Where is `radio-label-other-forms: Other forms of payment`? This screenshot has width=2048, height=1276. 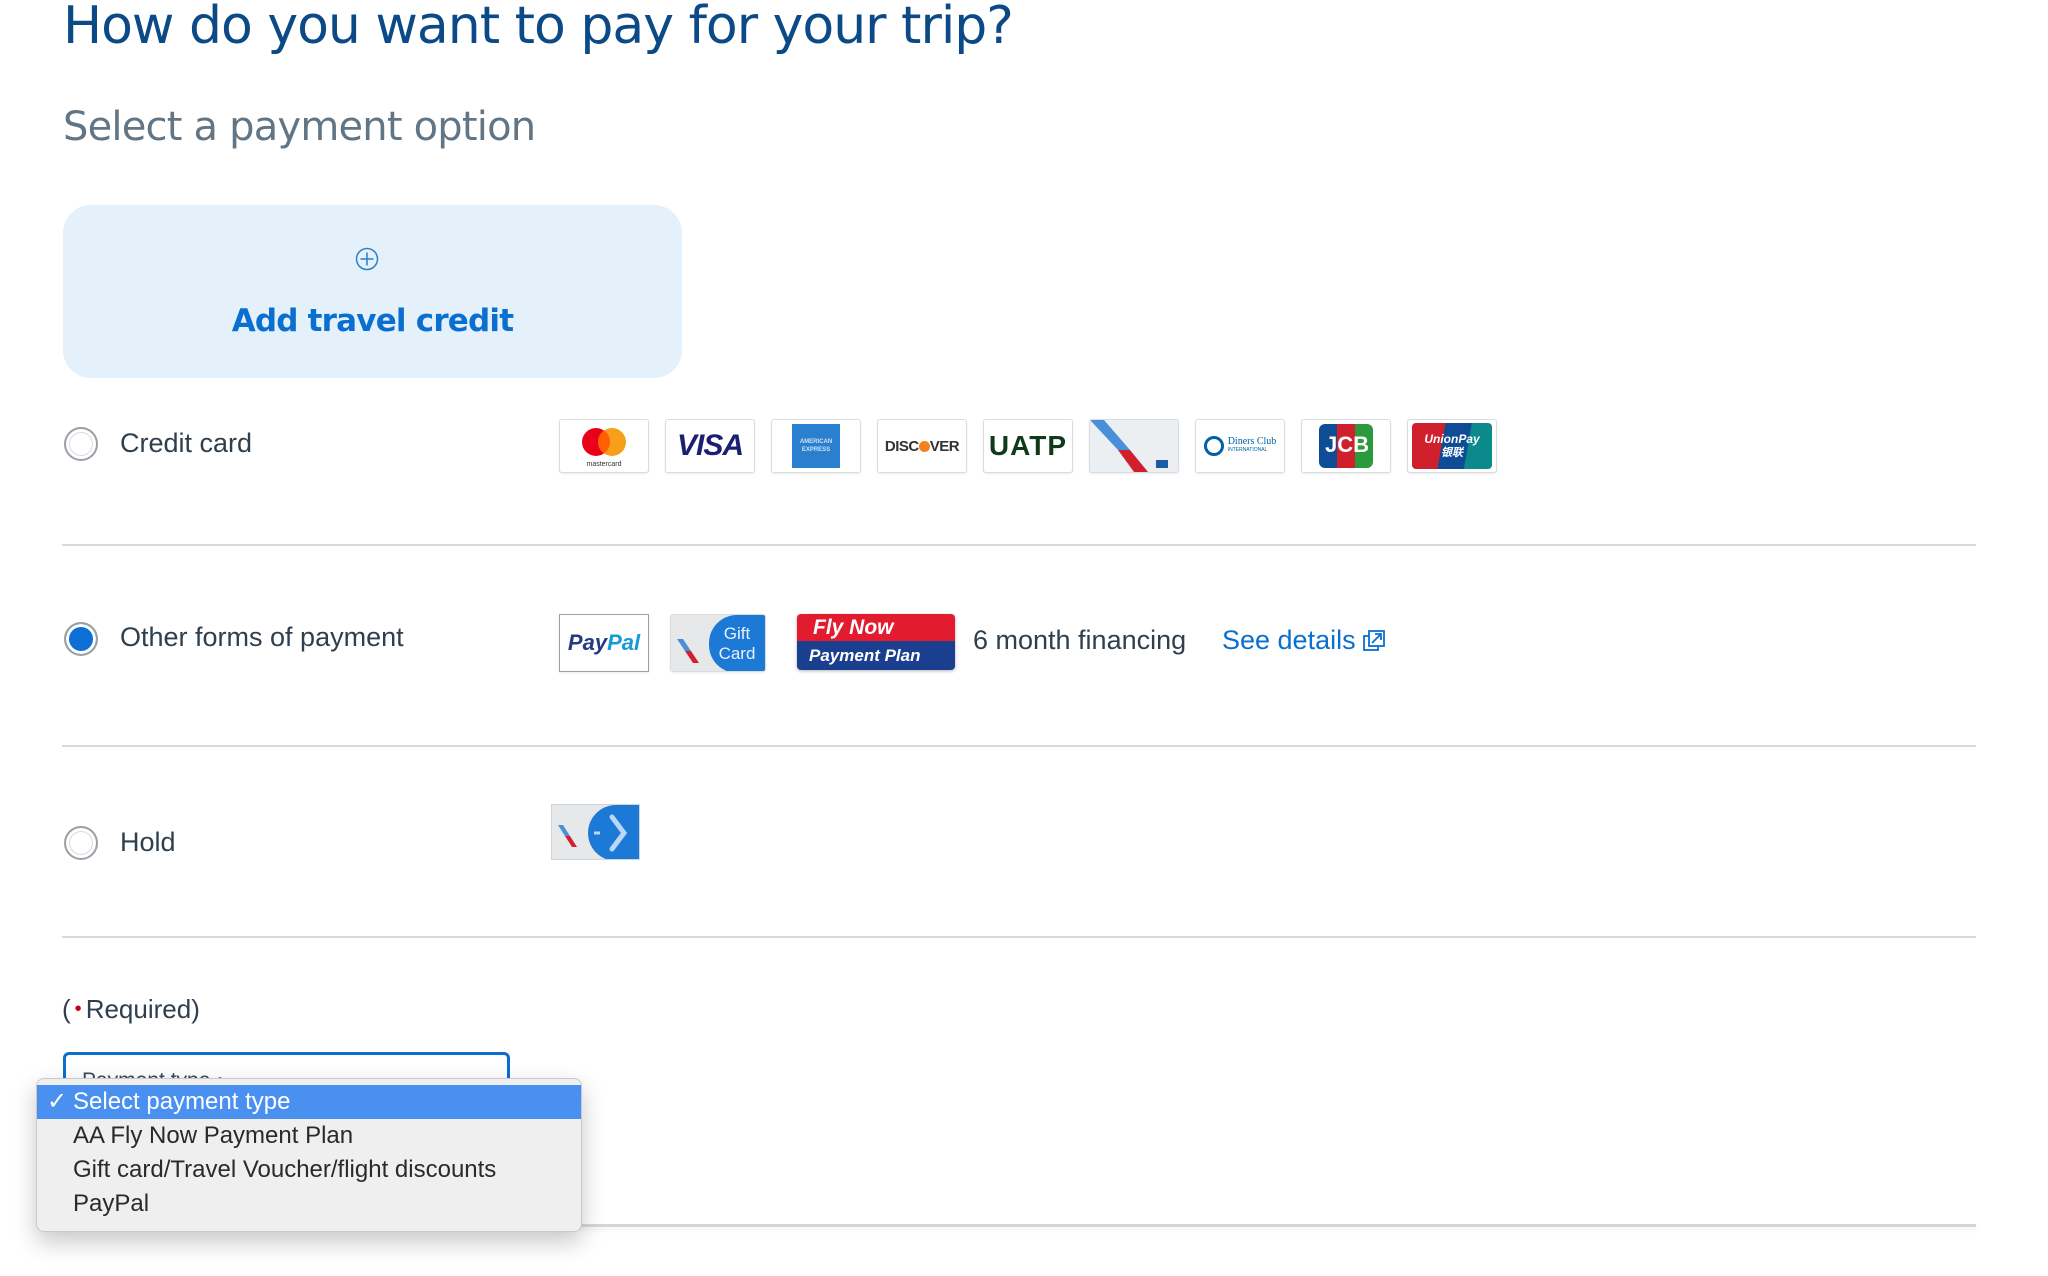 radio-label-other-forms: Other forms of payment is located at coordinates (262, 637).